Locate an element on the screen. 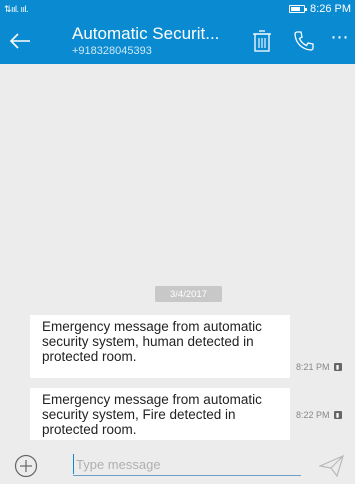 This screenshot has width=355, height=484. trash-icon is located at coordinates (262, 41).